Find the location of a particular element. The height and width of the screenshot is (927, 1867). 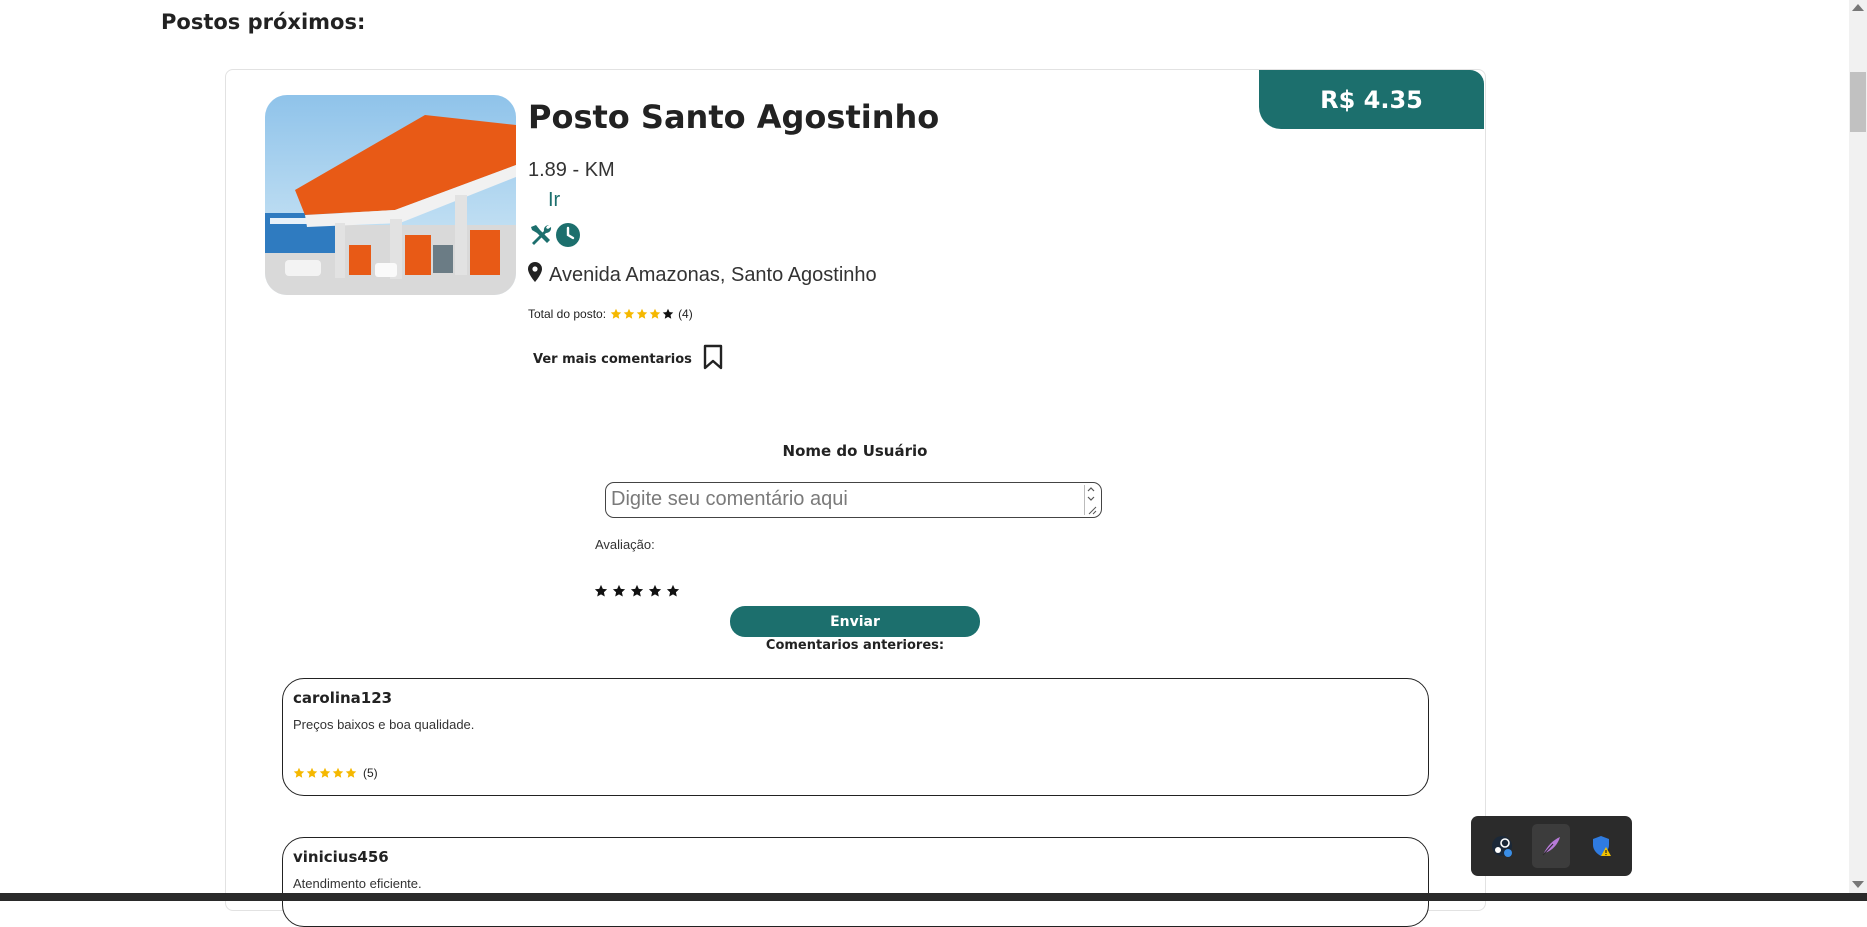

steam-icon is located at coordinates (1502, 846).